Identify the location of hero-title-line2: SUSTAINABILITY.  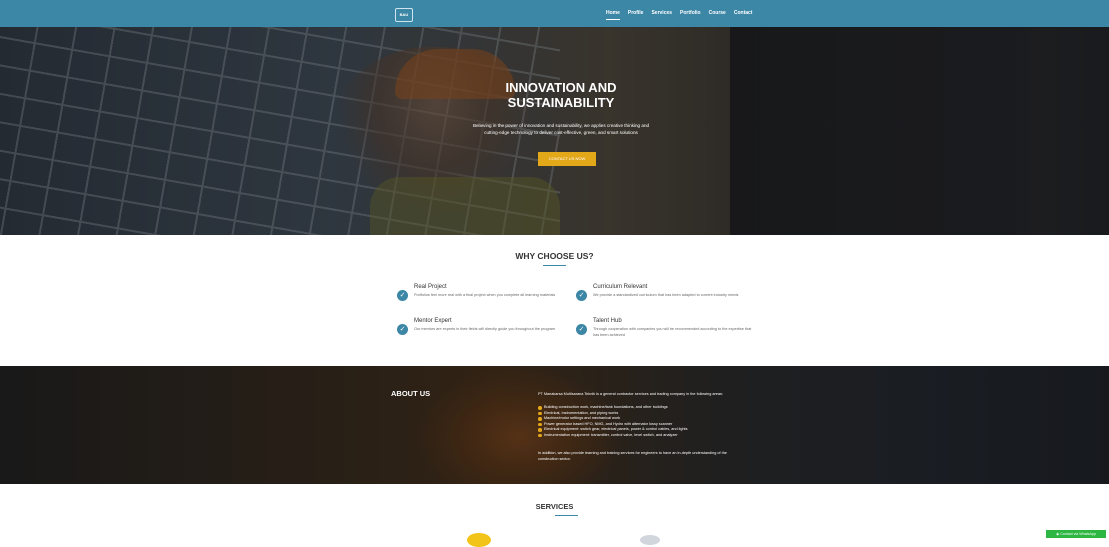
(561, 102).